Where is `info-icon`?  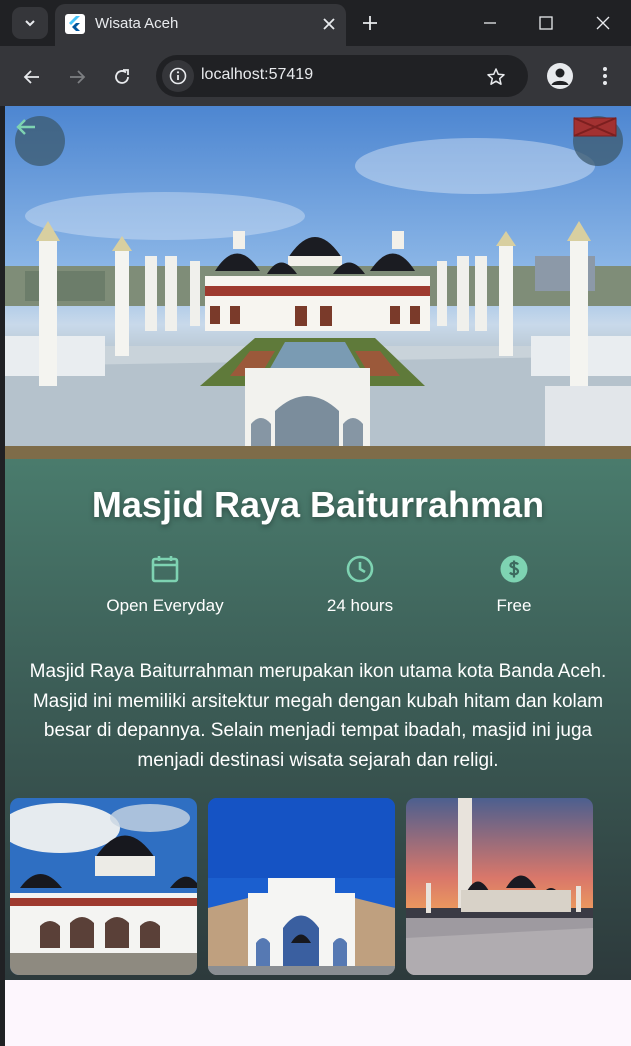
info-icon is located at coordinates (178, 76).